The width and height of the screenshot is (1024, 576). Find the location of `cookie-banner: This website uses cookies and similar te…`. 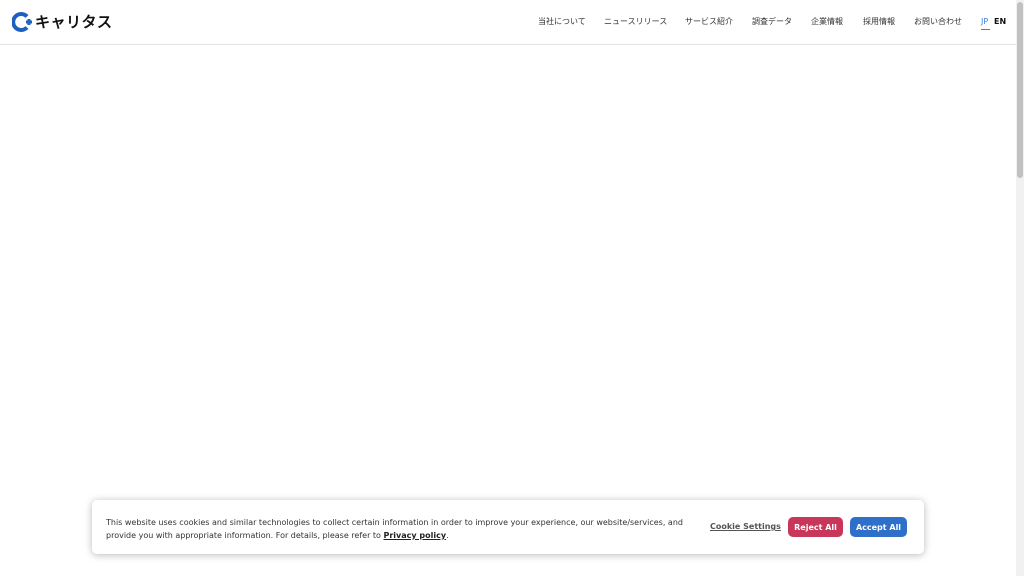

cookie-banner: This website uses cookies and similar te… is located at coordinates (508, 527).